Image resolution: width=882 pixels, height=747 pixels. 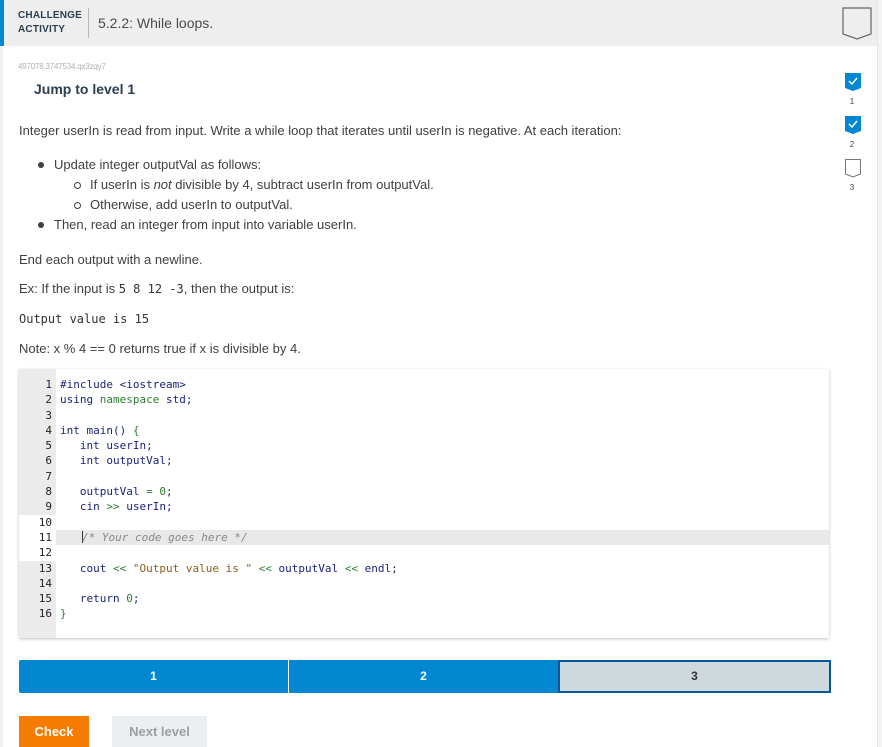 What do you see at coordinates (235, 205) in the screenshot?
I see `instruction-subbullet: Otherwise, add userIn to outputVal.` at bounding box center [235, 205].